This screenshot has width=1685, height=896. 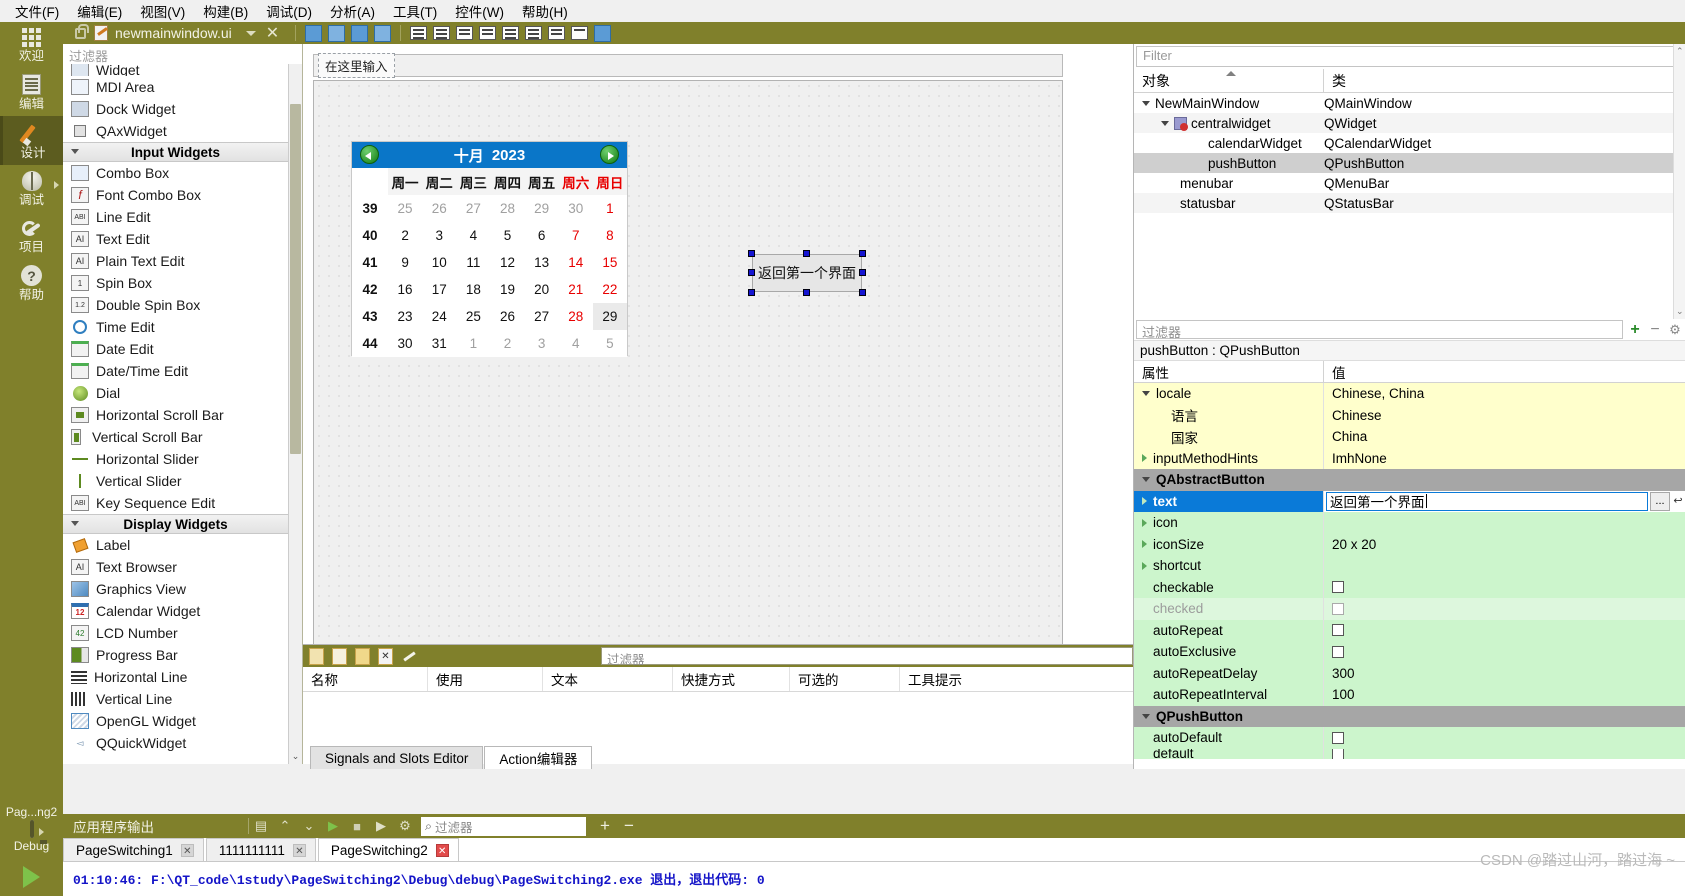 I want to click on calendar-day-cell: 27, so click(x=541, y=316).